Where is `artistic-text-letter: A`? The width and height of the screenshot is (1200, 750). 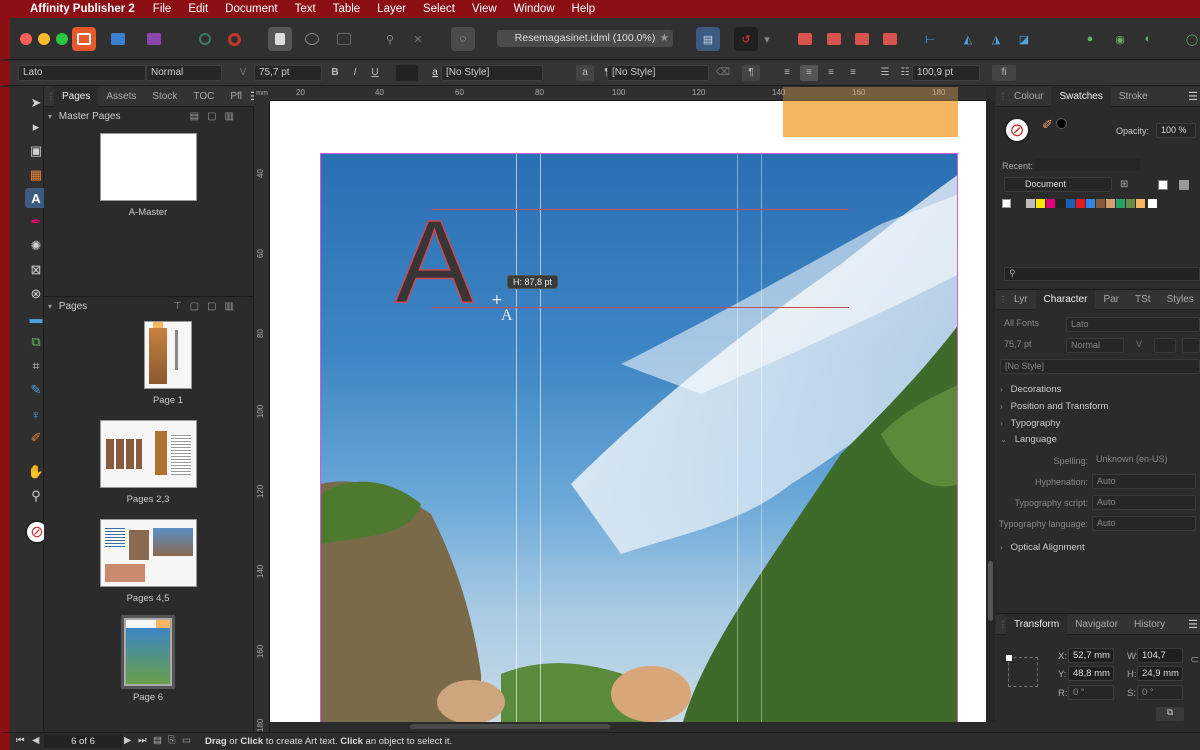 artistic-text-letter: A is located at coordinates (434, 262).